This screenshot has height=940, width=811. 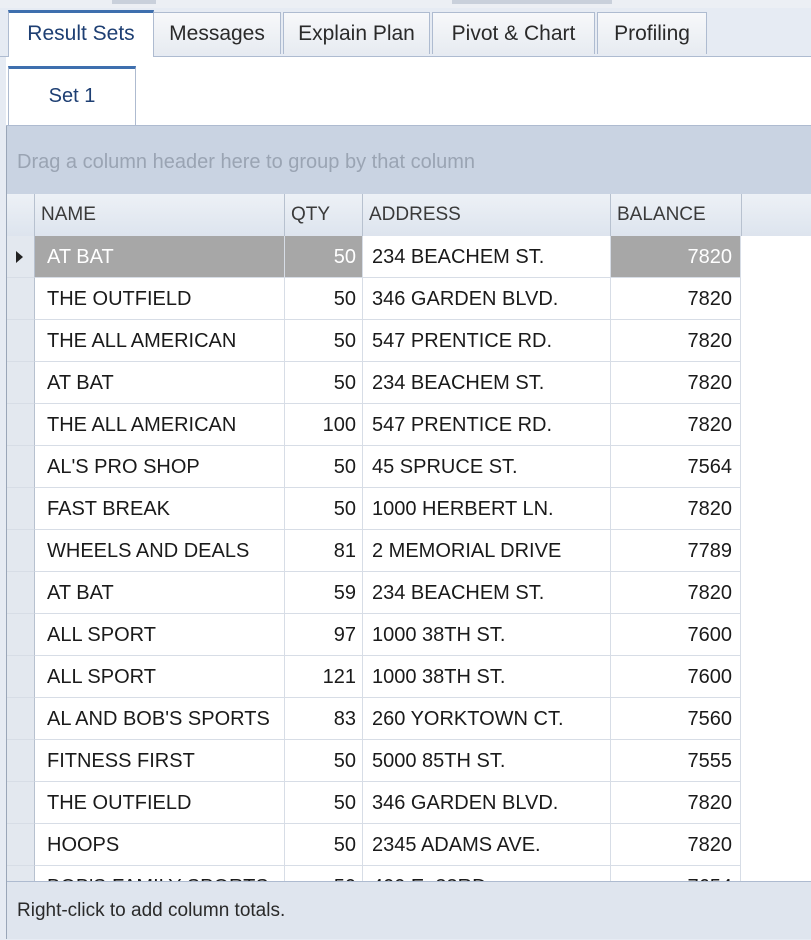 I want to click on cell-address: 1000 HERBERT LN., so click(x=487, y=509).